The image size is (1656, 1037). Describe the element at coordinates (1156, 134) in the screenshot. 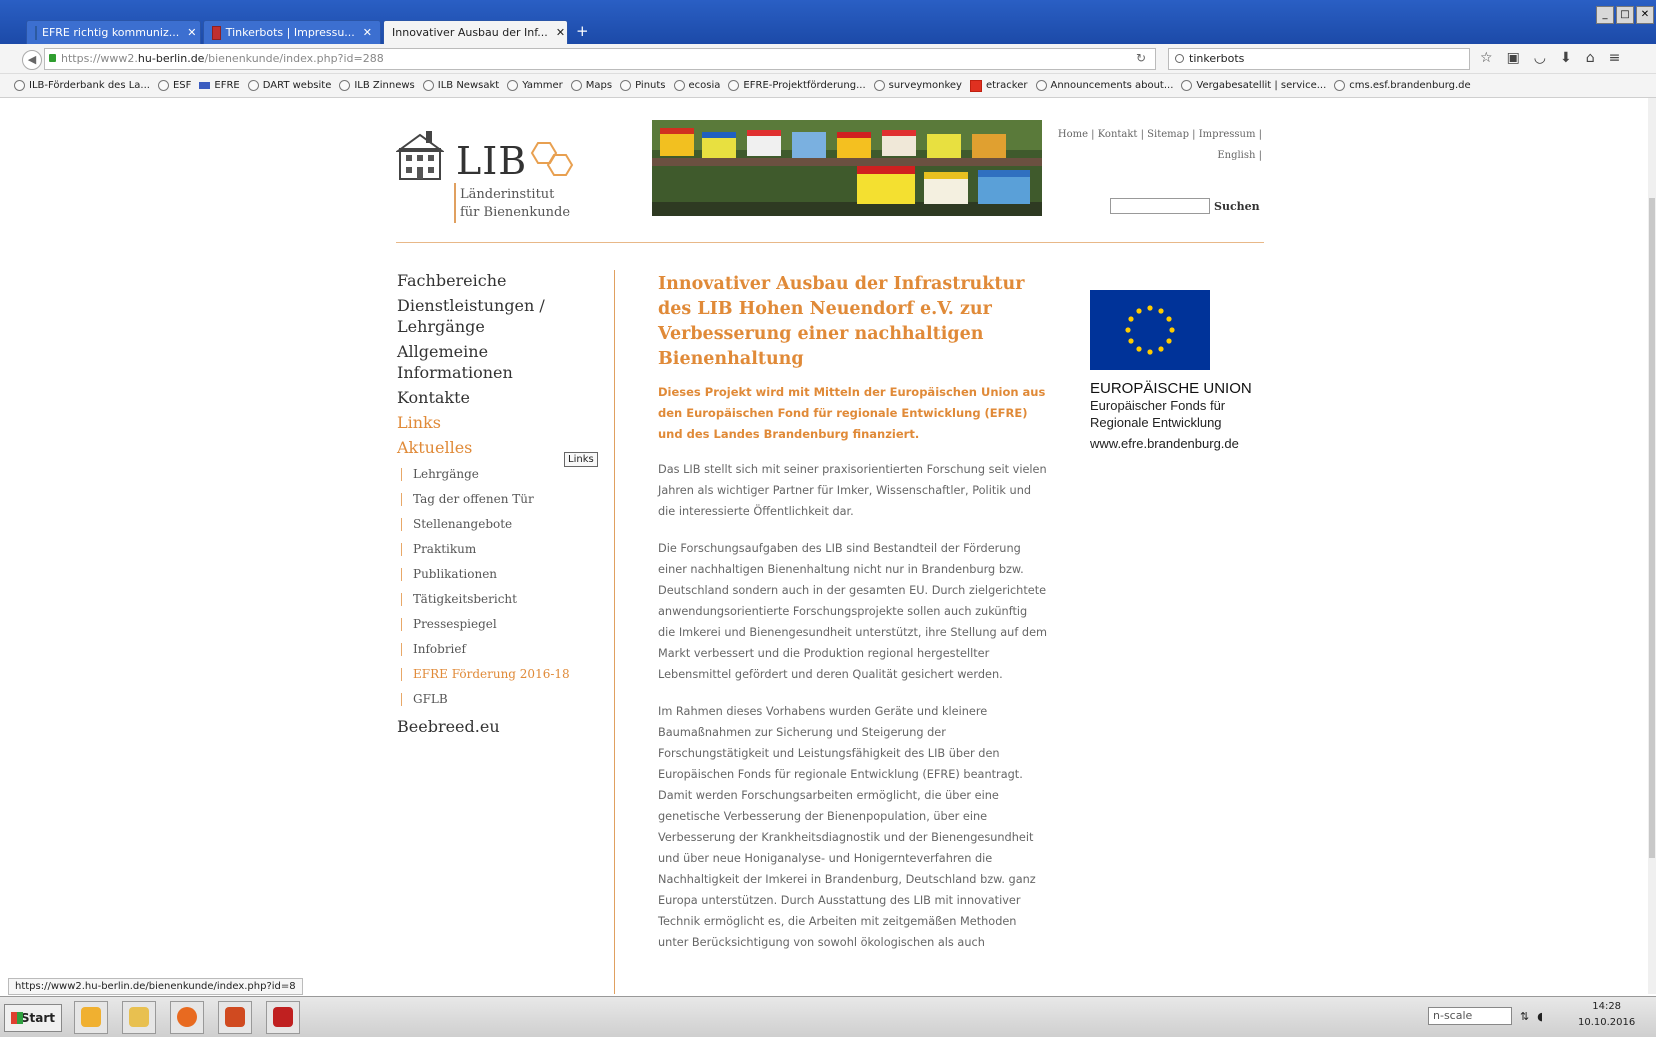

I see `utility-links-line: Home | Kontakt | Sitemap | Impressum |` at that location.